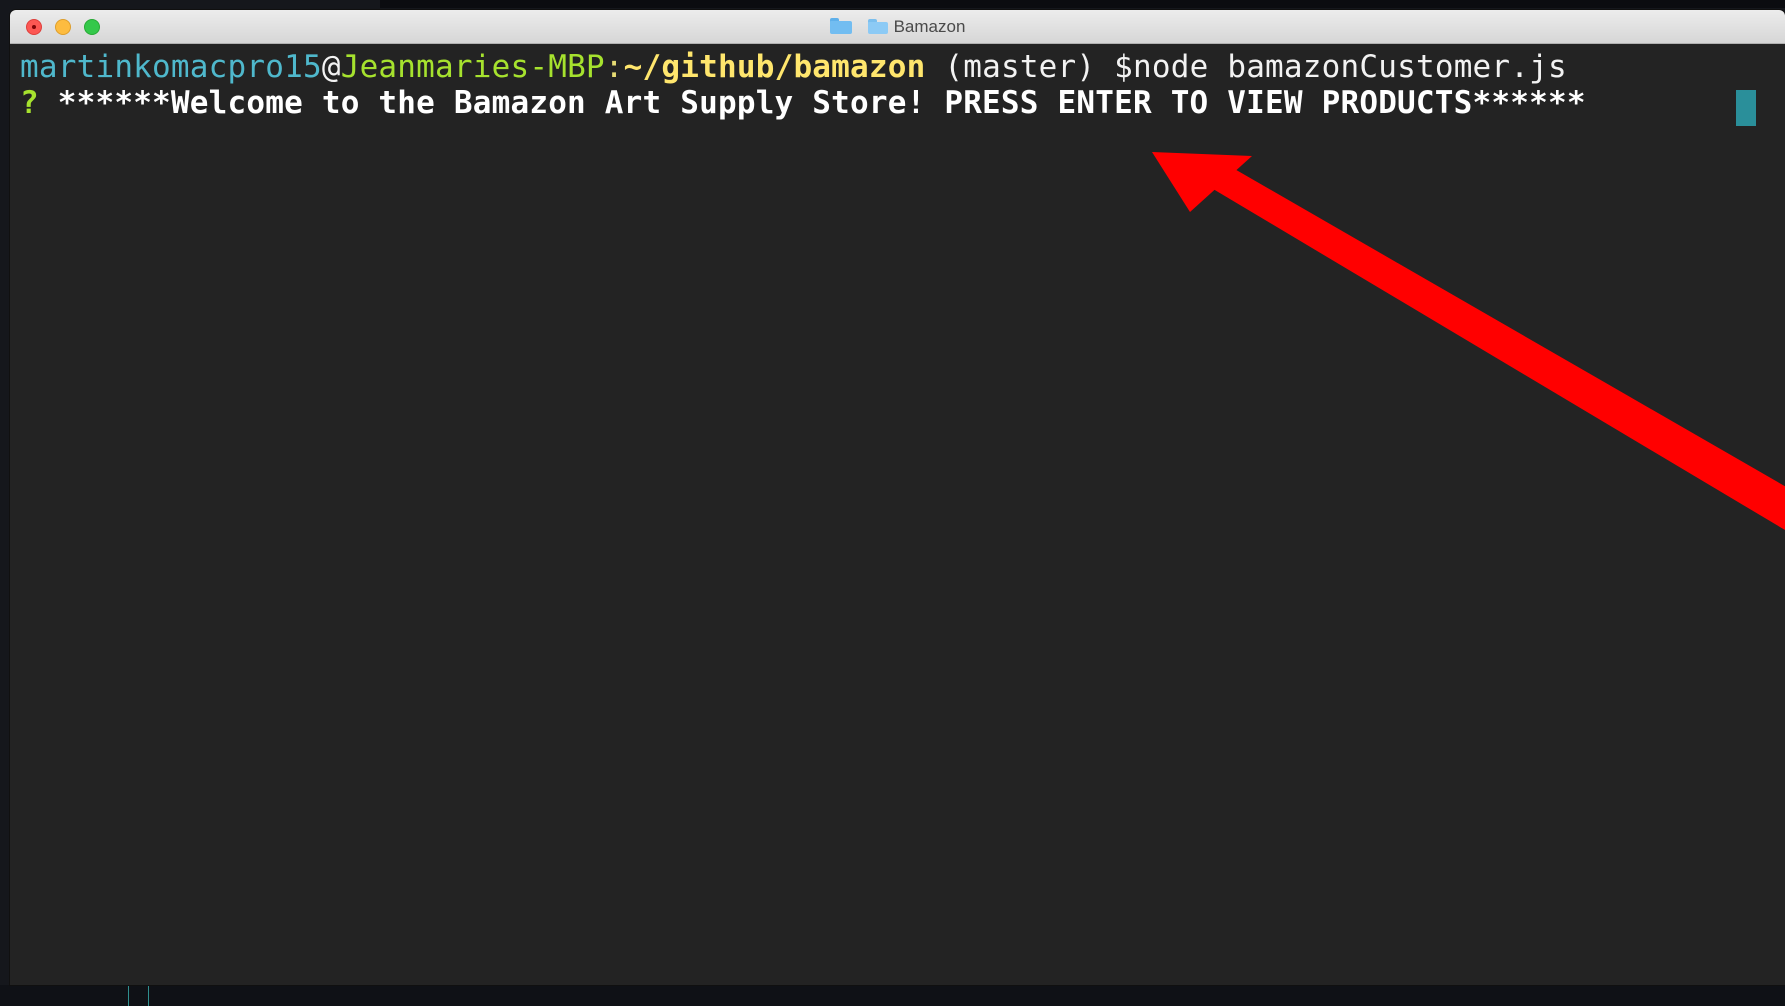 The image size is (1785, 1006). I want to click on prompt-at: @, so click(331, 67).